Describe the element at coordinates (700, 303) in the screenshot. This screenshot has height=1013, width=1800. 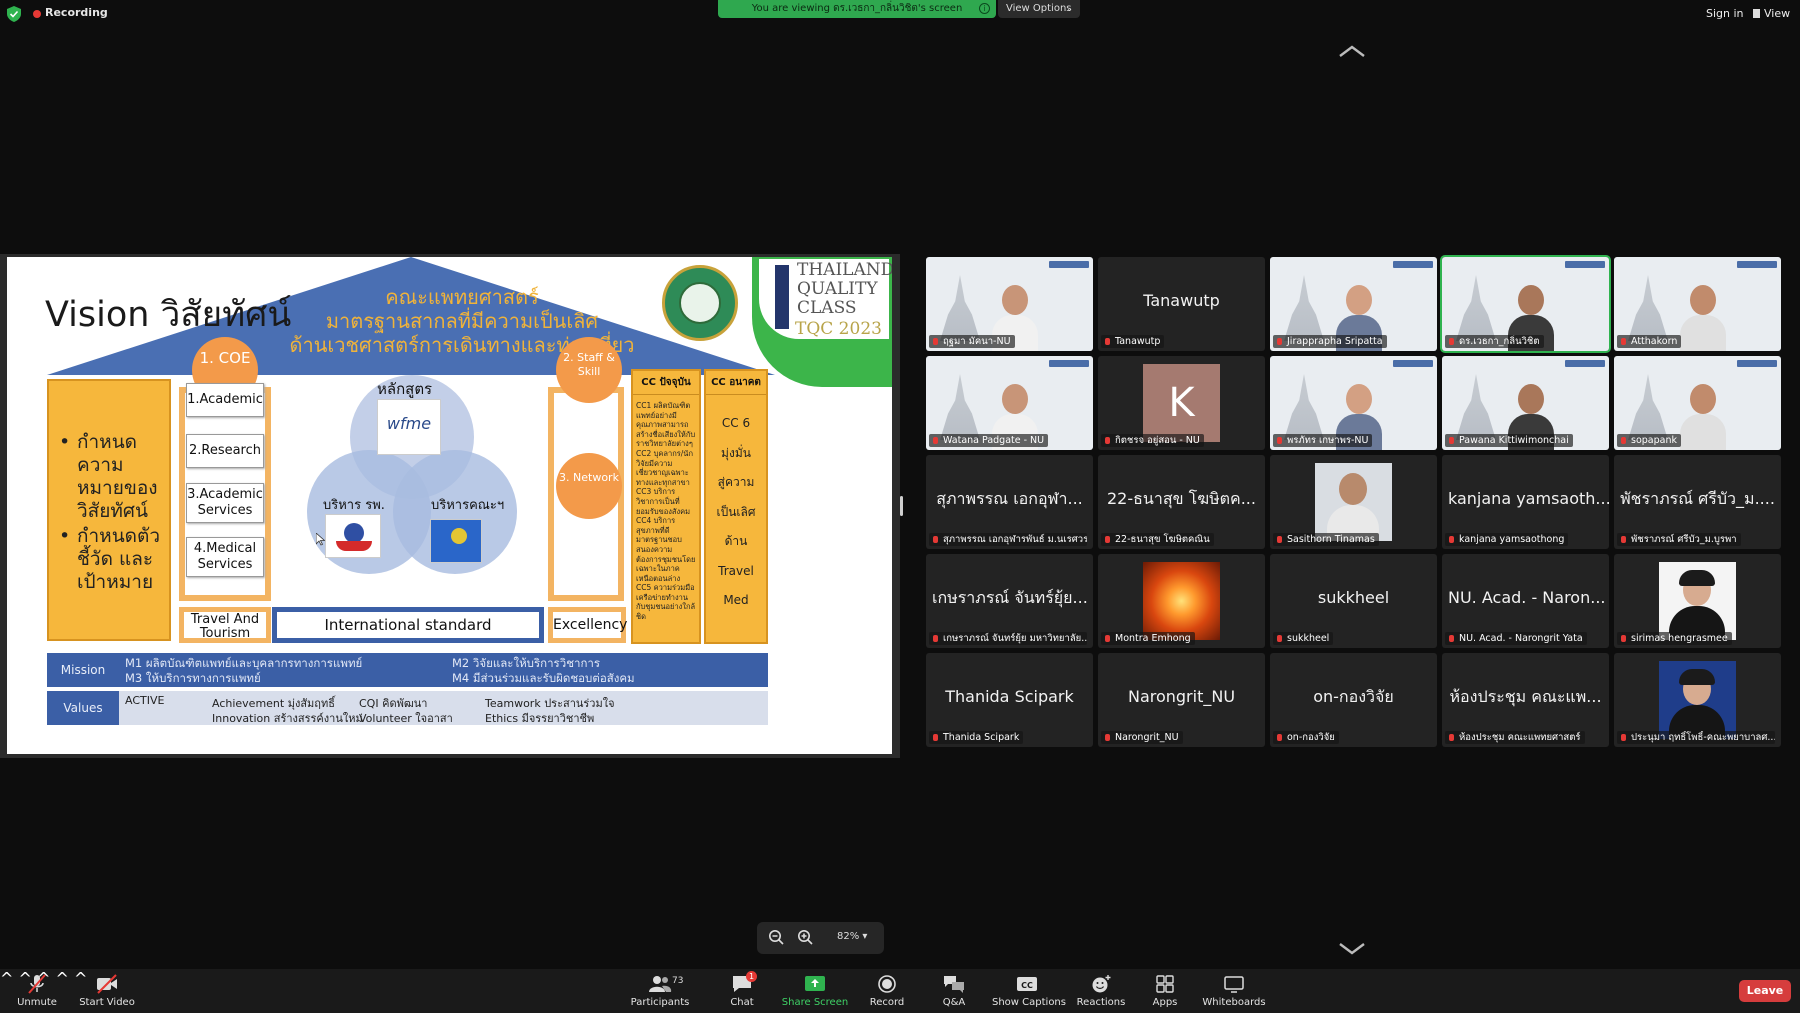
I see `university-logo` at that location.